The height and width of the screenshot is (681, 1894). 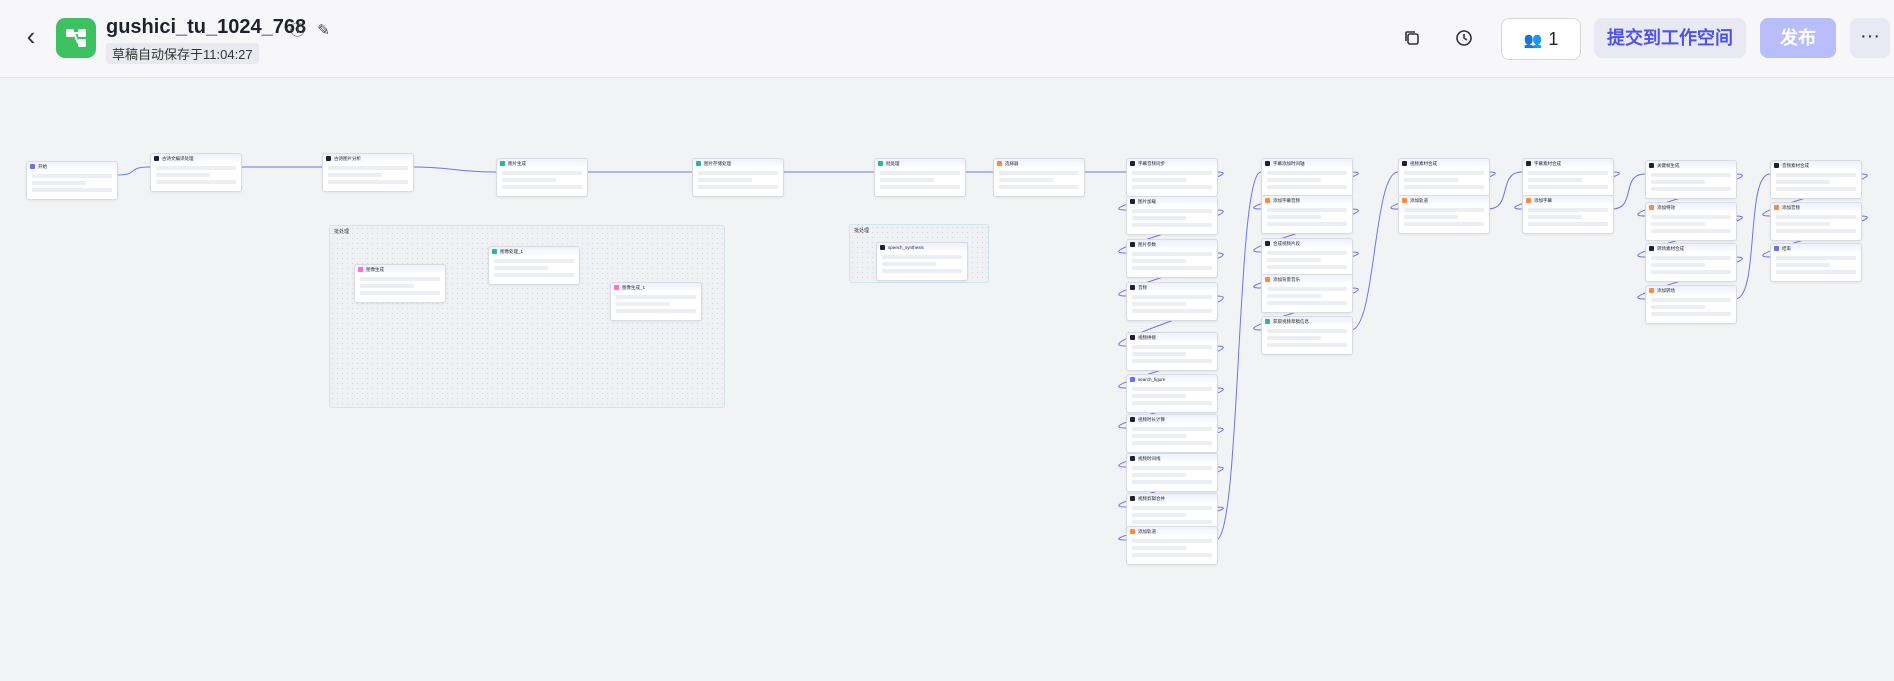 What do you see at coordinates (323, 30) in the screenshot?
I see `edit-icon: ✎` at bounding box center [323, 30].